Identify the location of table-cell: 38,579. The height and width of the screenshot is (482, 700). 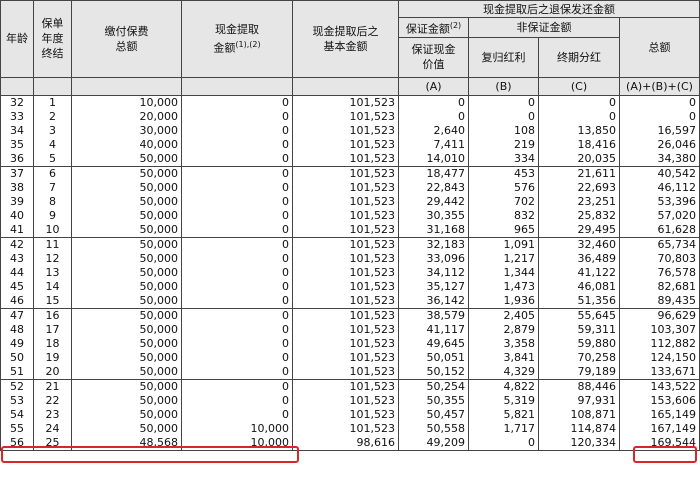
(433, 315).